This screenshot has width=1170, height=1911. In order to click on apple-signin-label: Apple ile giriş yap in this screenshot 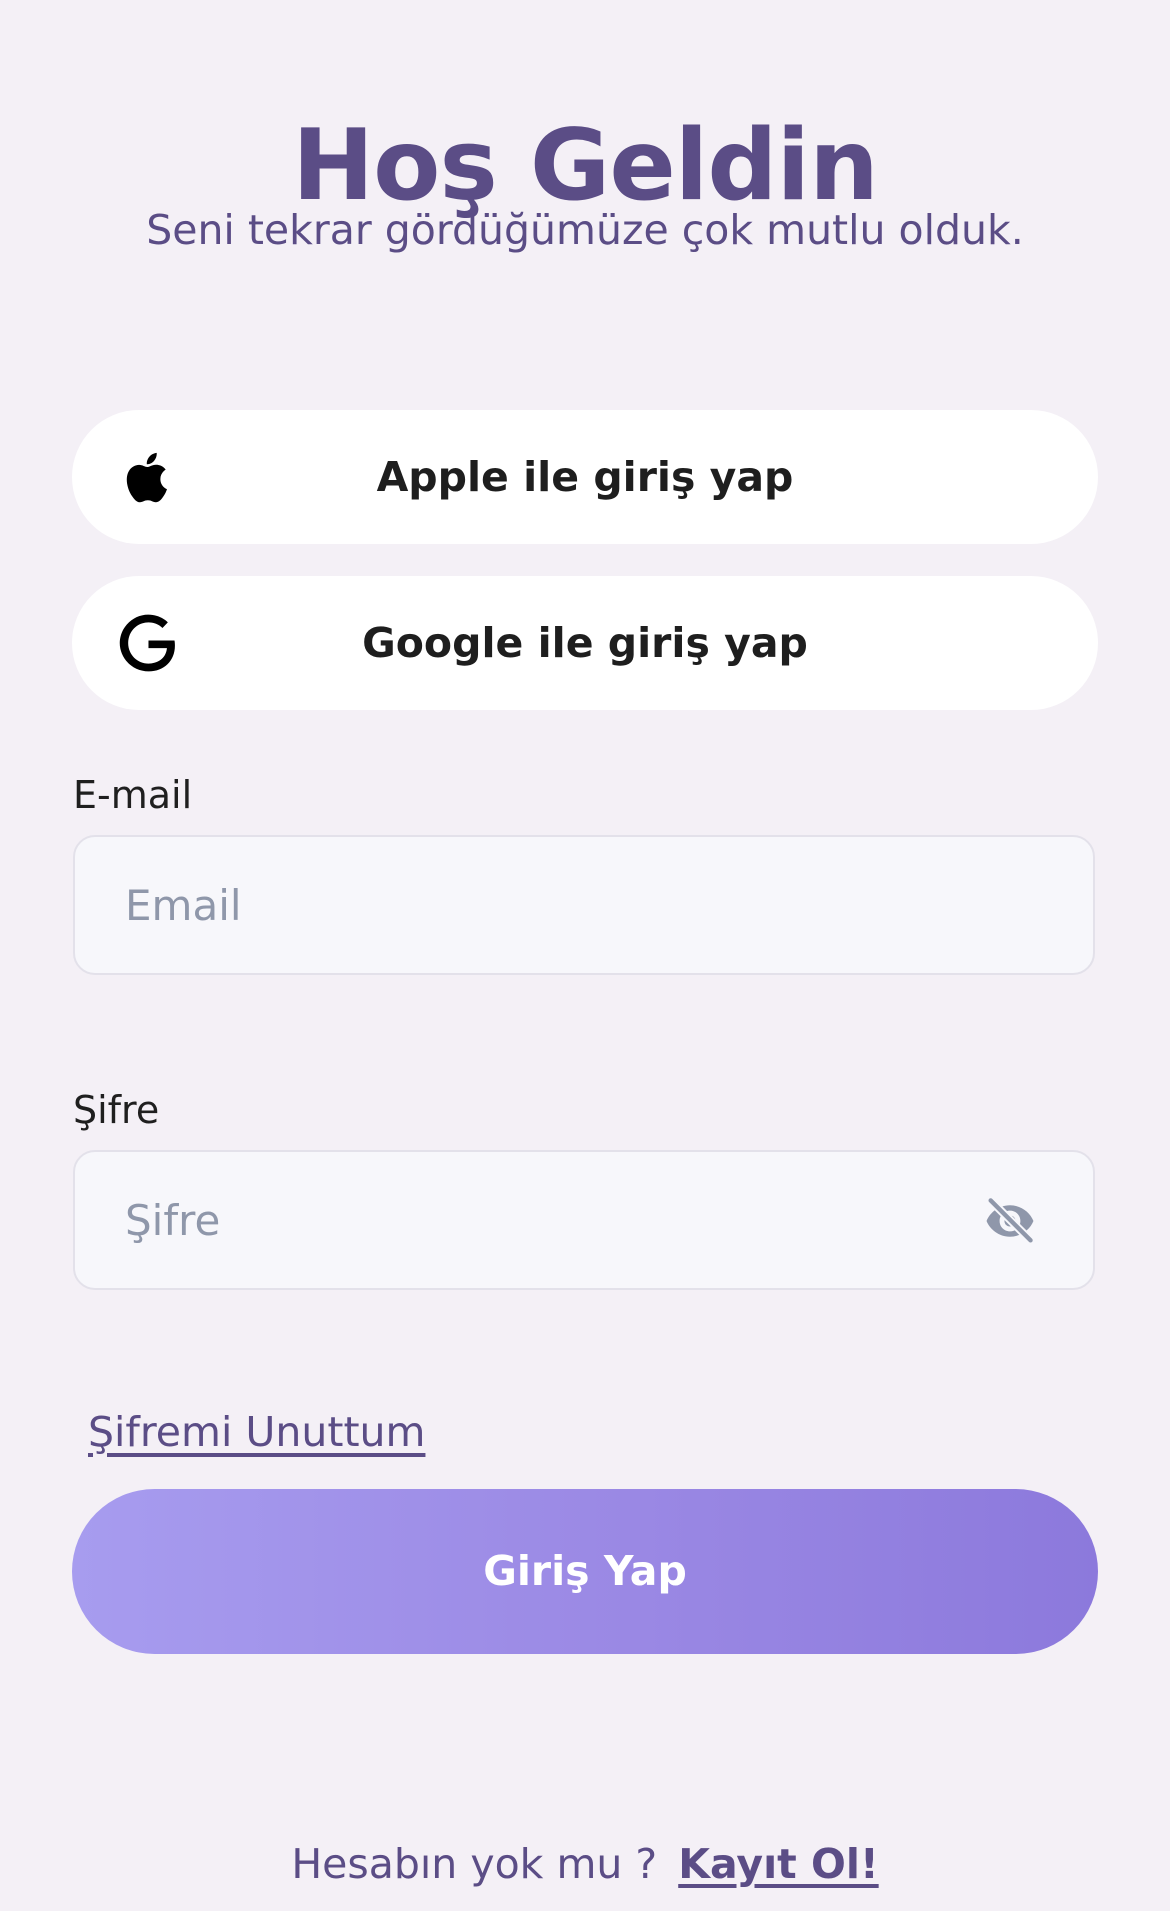, I will do `click(585, 477)`.